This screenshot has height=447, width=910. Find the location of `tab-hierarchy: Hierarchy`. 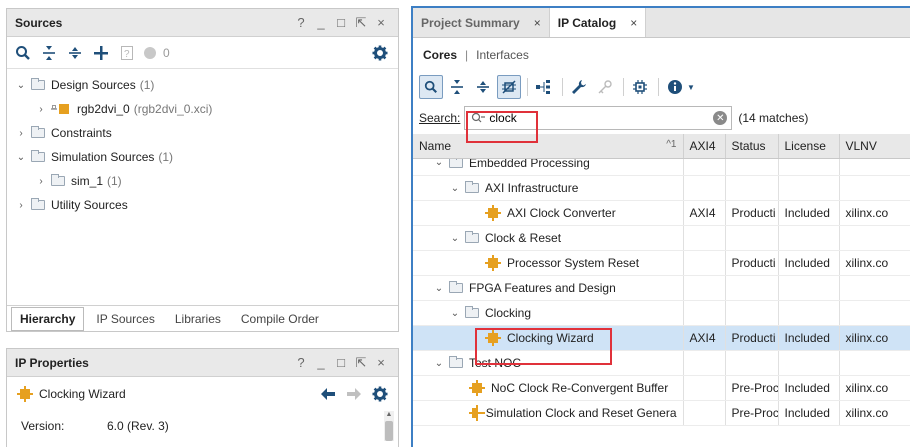

tab-hierarchy: Hierarchy is located at coordinates (48, 318).